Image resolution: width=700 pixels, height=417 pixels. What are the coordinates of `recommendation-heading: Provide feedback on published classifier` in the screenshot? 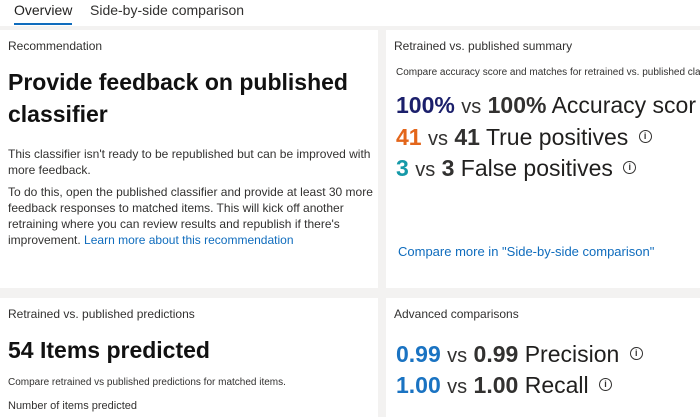 It's located at (178, 98).